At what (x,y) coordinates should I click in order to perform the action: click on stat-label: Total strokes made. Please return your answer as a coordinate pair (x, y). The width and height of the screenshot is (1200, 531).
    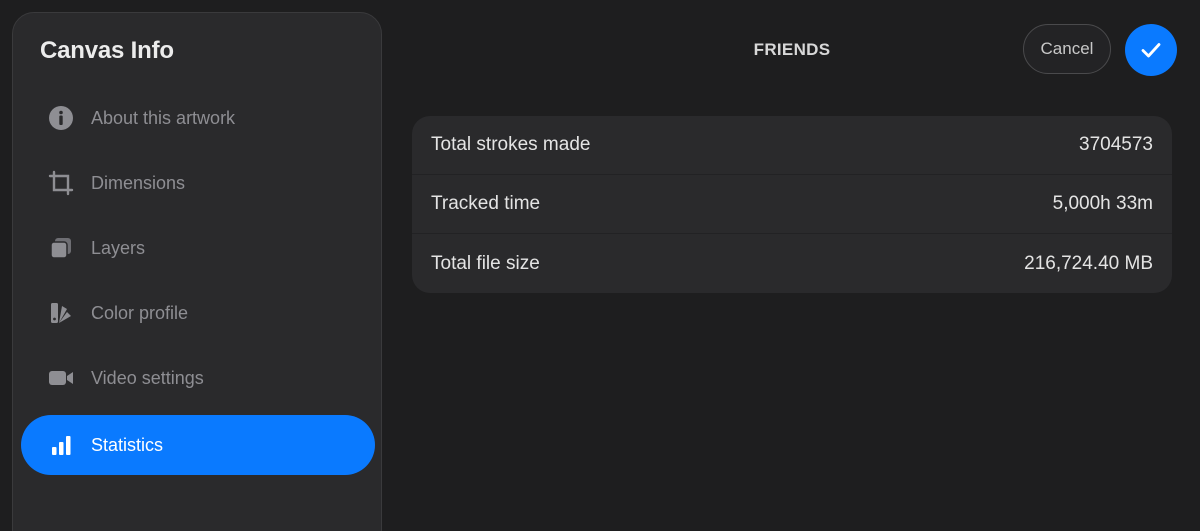
    Looking at the image, I should click on (511, 144).